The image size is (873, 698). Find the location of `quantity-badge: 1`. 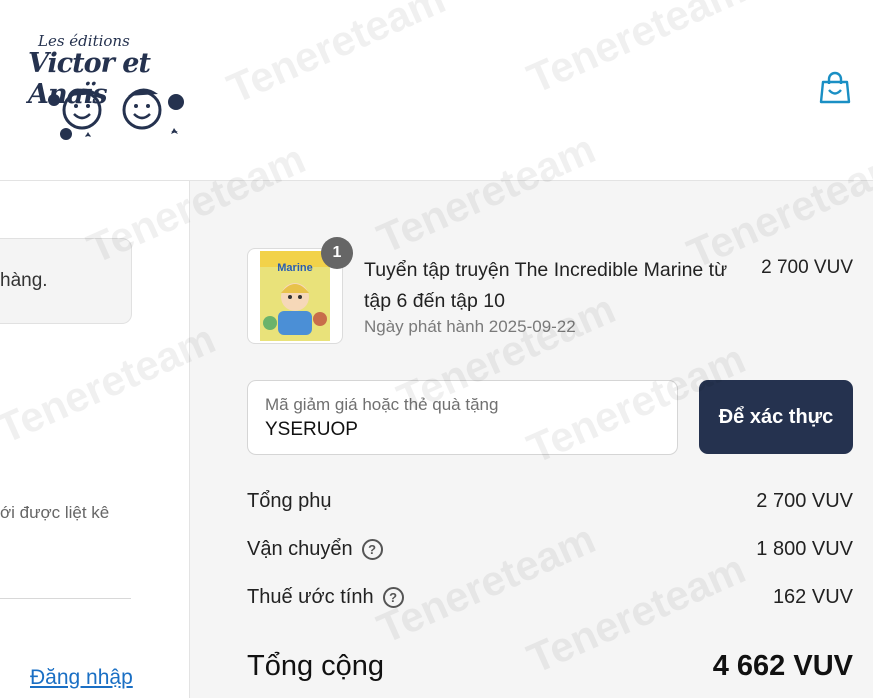

quantity-badge: 1 is located at coordinates (337, 253).